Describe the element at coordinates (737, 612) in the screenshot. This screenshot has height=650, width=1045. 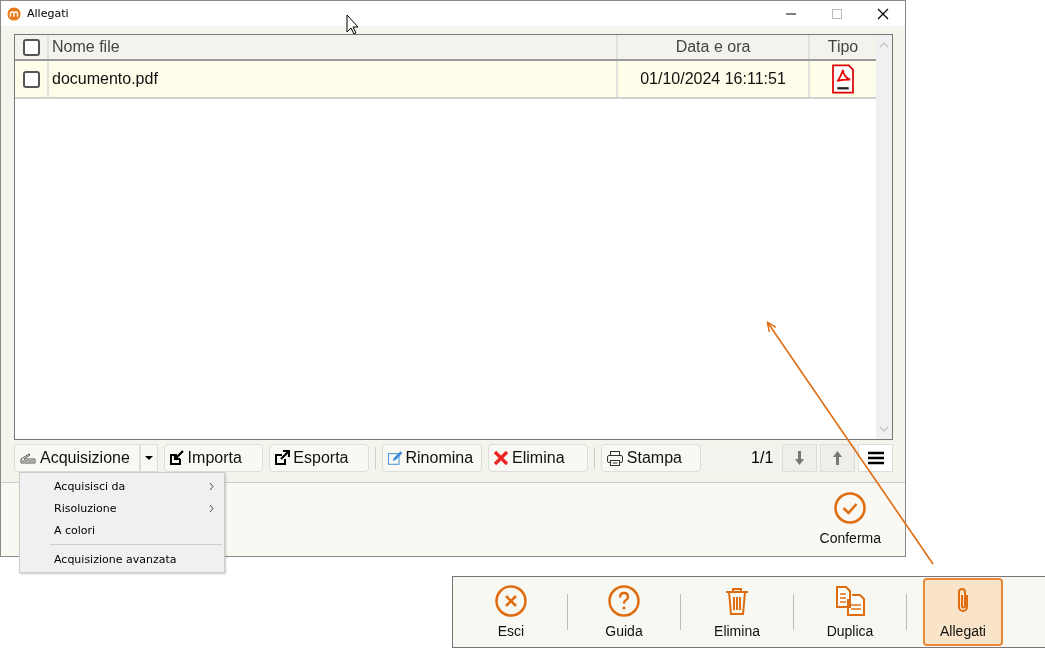
I see `toolbar-button: Elimina` at that location.